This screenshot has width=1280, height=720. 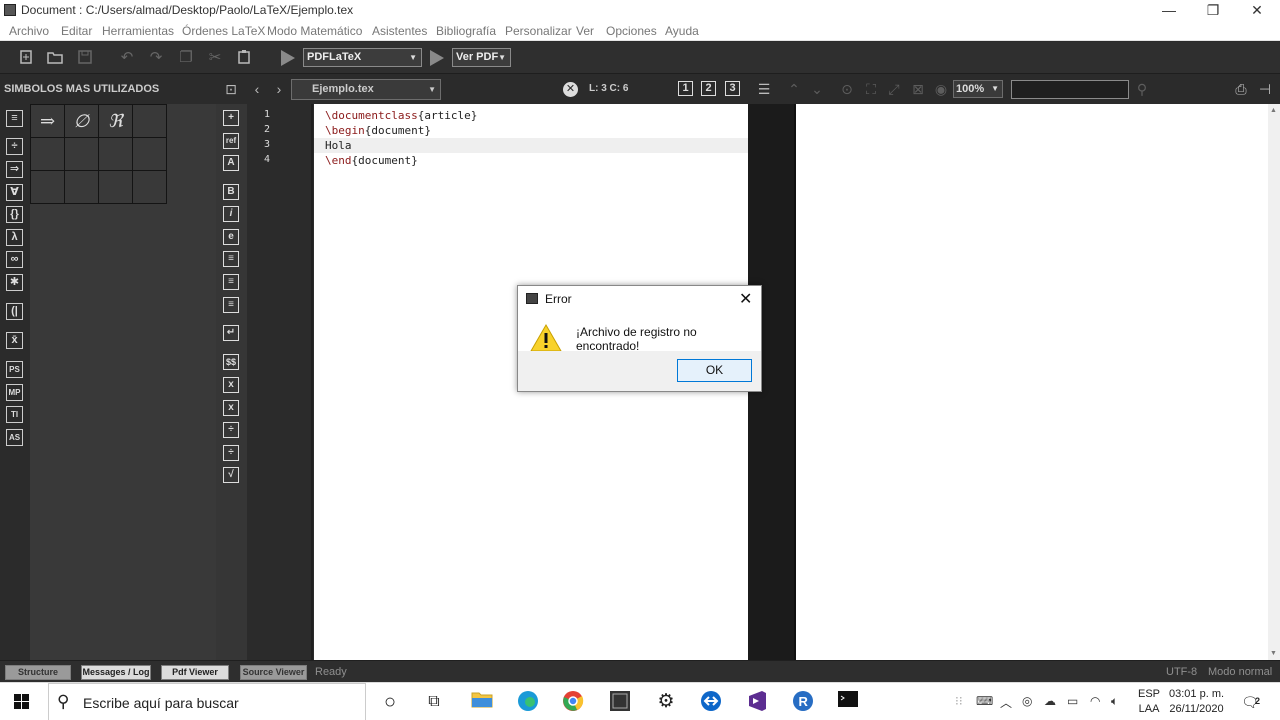 What do you see at coordinates (14, 169) in the screenshot?
I see `symbols-category-arrows-icon: ⇒` at bounding box center [14, 169].